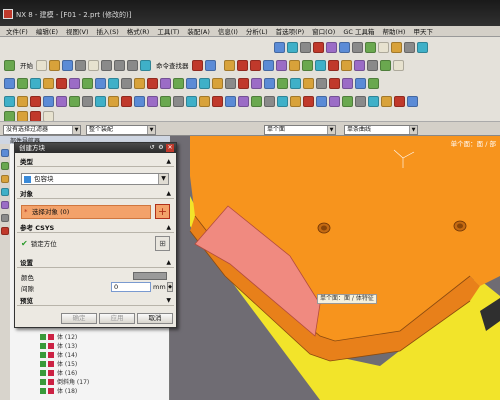 Image resolution: width=500 pixels, height=400 pixels. What do you see at coordinates (243, 101) in the screenshot?
I see `optimize-icon` at bounding box center [243, 101].